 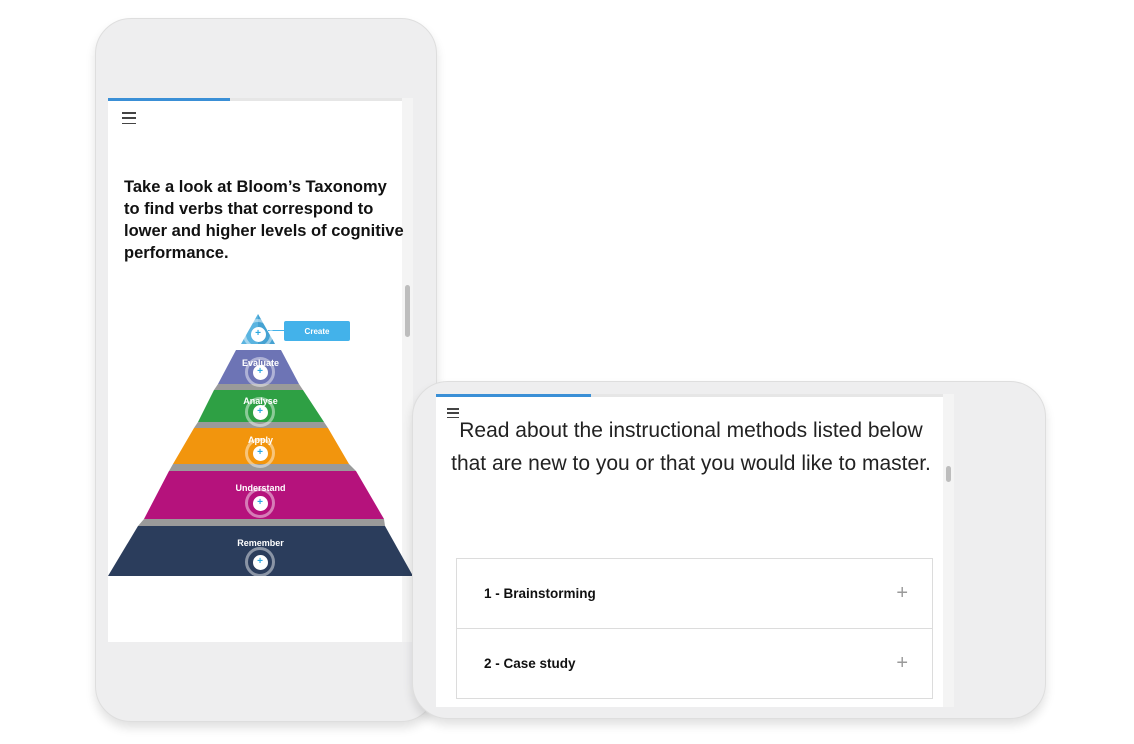 I want to click on landscape-scrollbar-thumb, so click(x=948, y=474).